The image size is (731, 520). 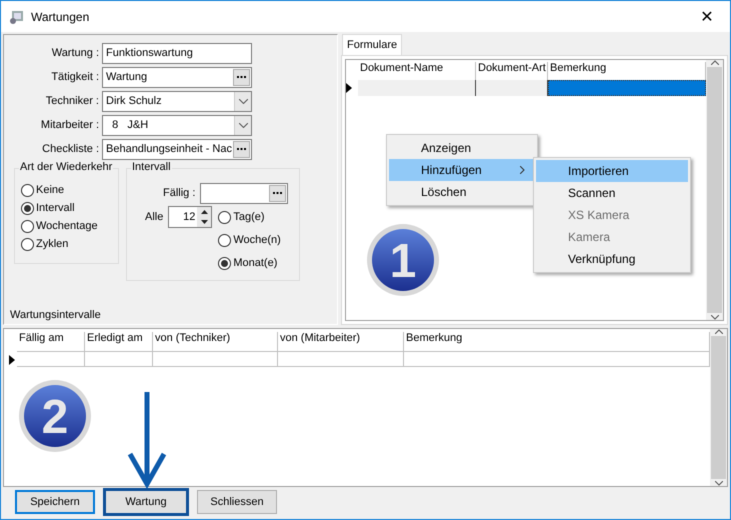 What do you see at coordinates (522, 170) in the screenshot?
I see `chevron-right-icon` at bounding box center [522, 170].